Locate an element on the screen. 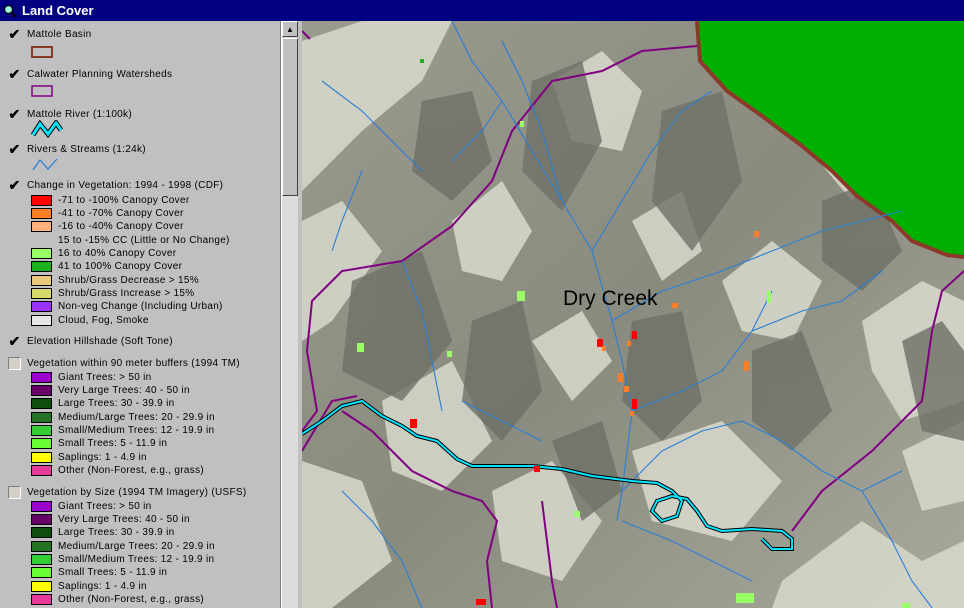 The width and height of the screenshot is (964, 608). toc-scrollbar: ▲ is located at coordinates (289, 314).